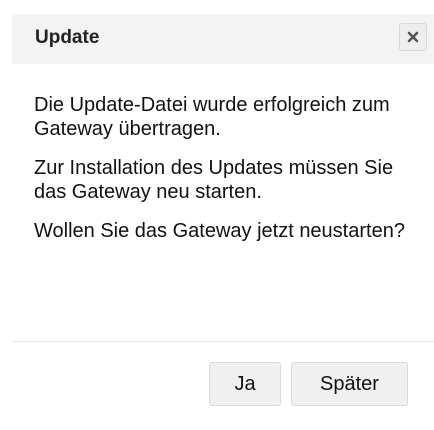  Describe the element at coordinates (219, 231) in the screenshot. I see `message-paragraph: Wollen Sie das Gateway jetzt neustarten?` at that location.